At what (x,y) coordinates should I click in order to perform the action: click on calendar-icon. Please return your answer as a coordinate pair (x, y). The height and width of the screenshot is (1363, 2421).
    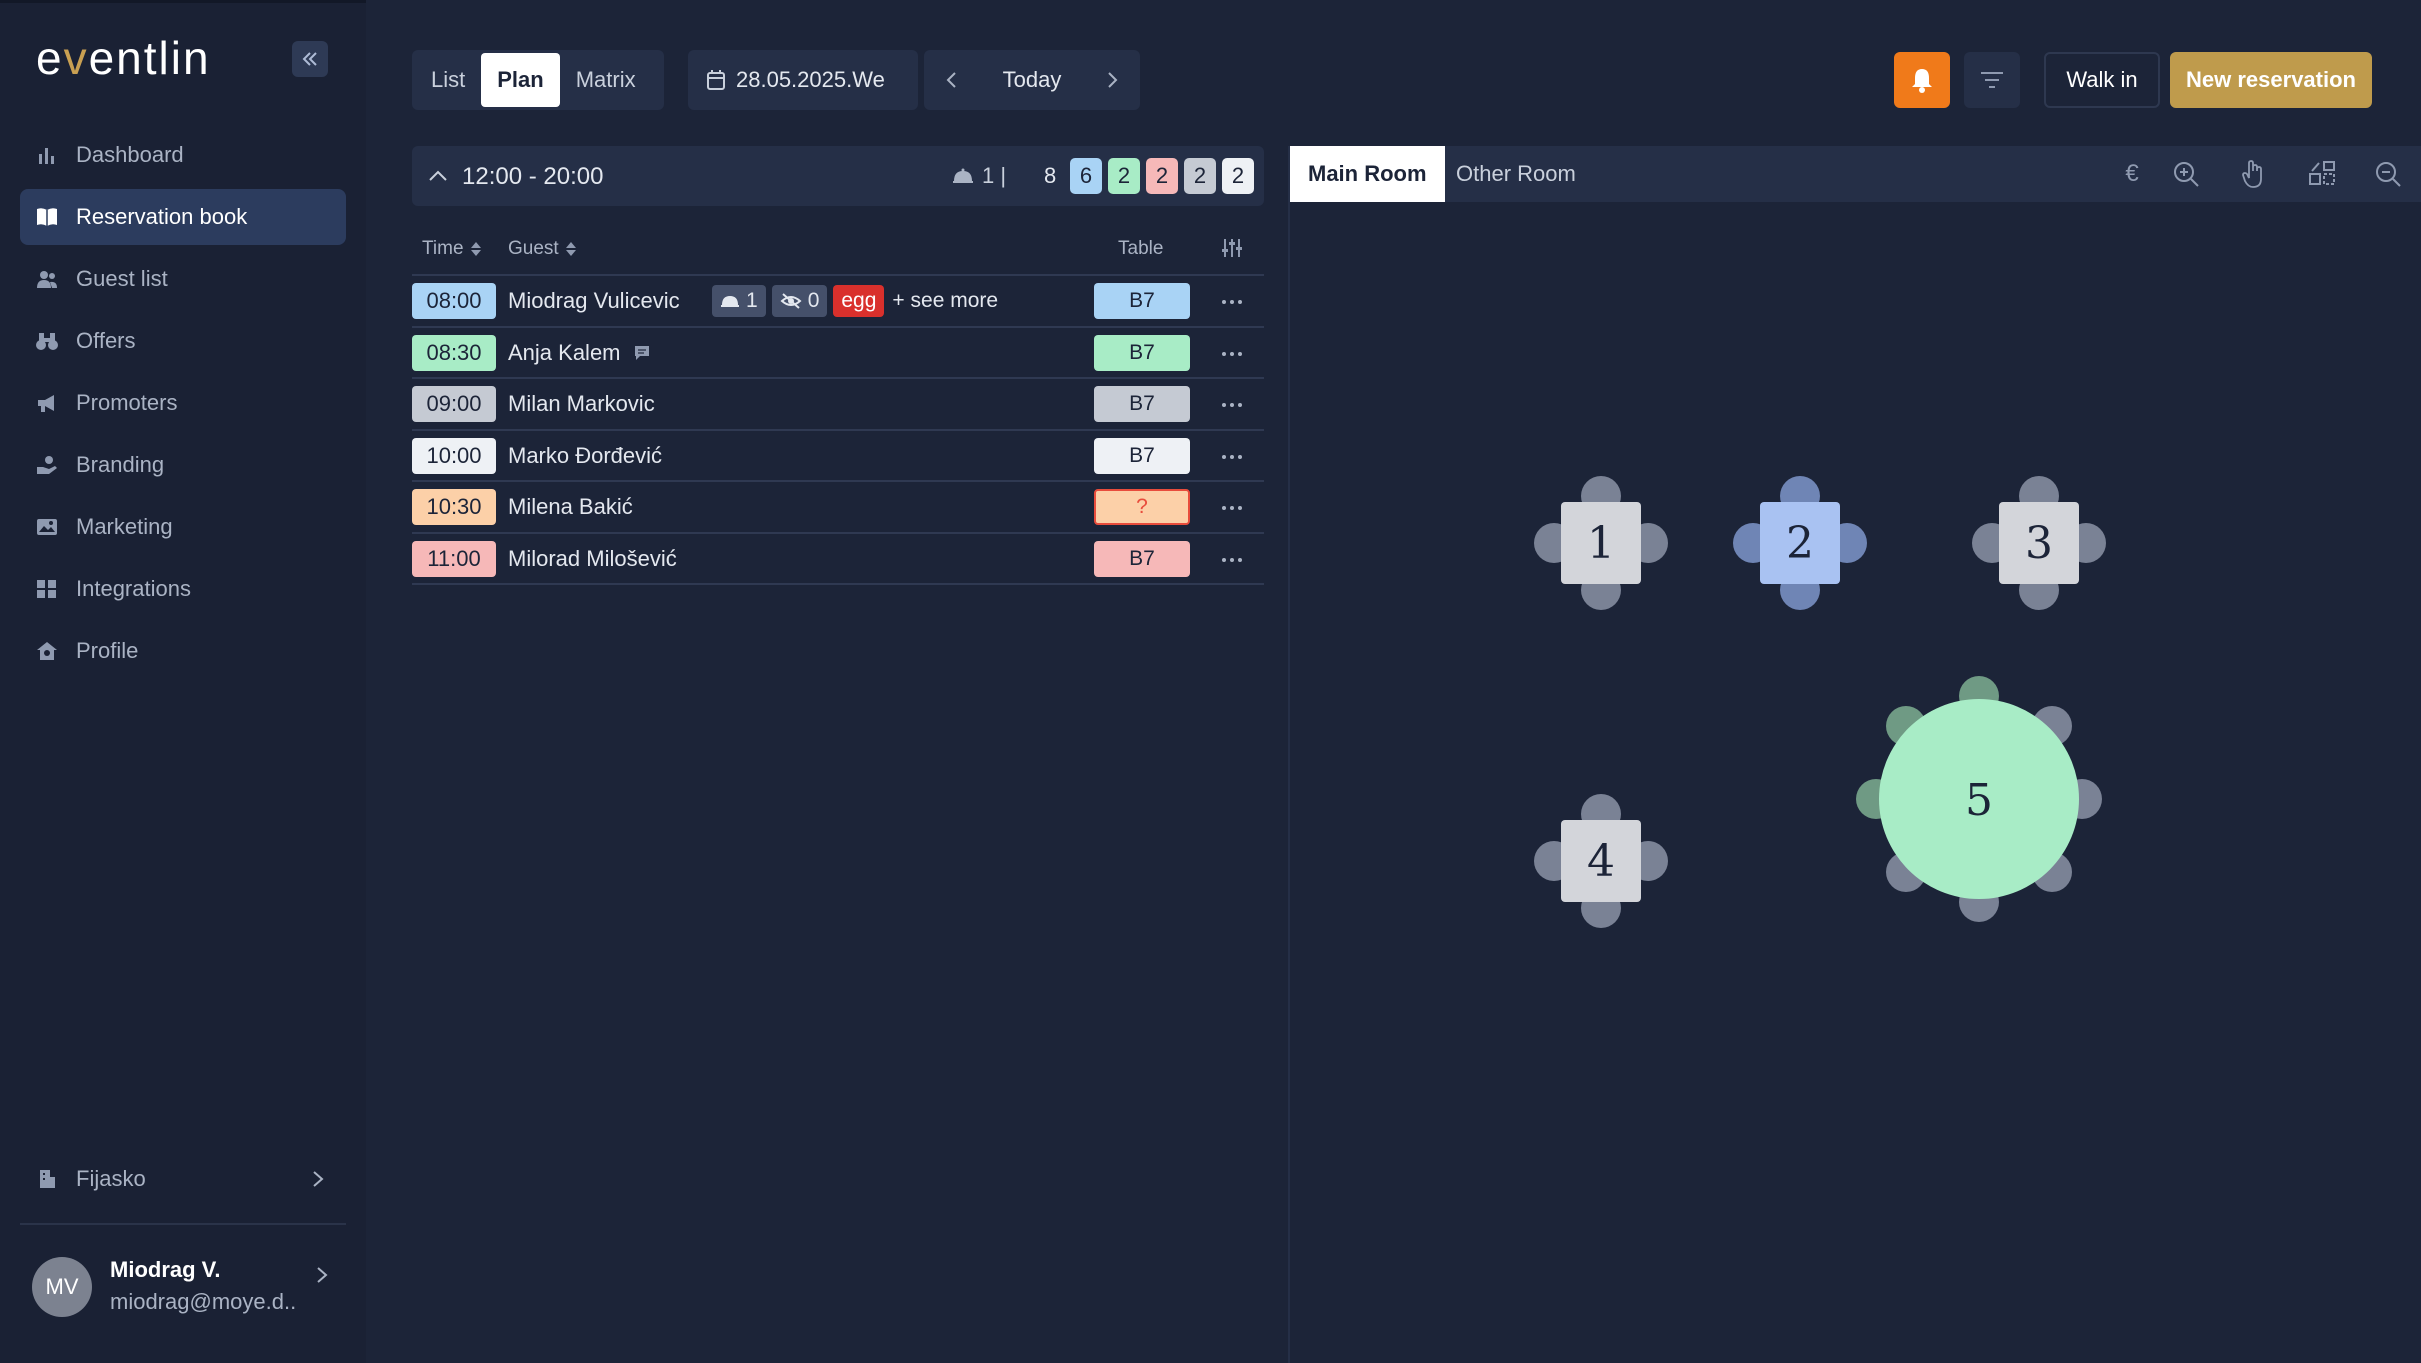
    Looking at the image, I should click on (716, 80).